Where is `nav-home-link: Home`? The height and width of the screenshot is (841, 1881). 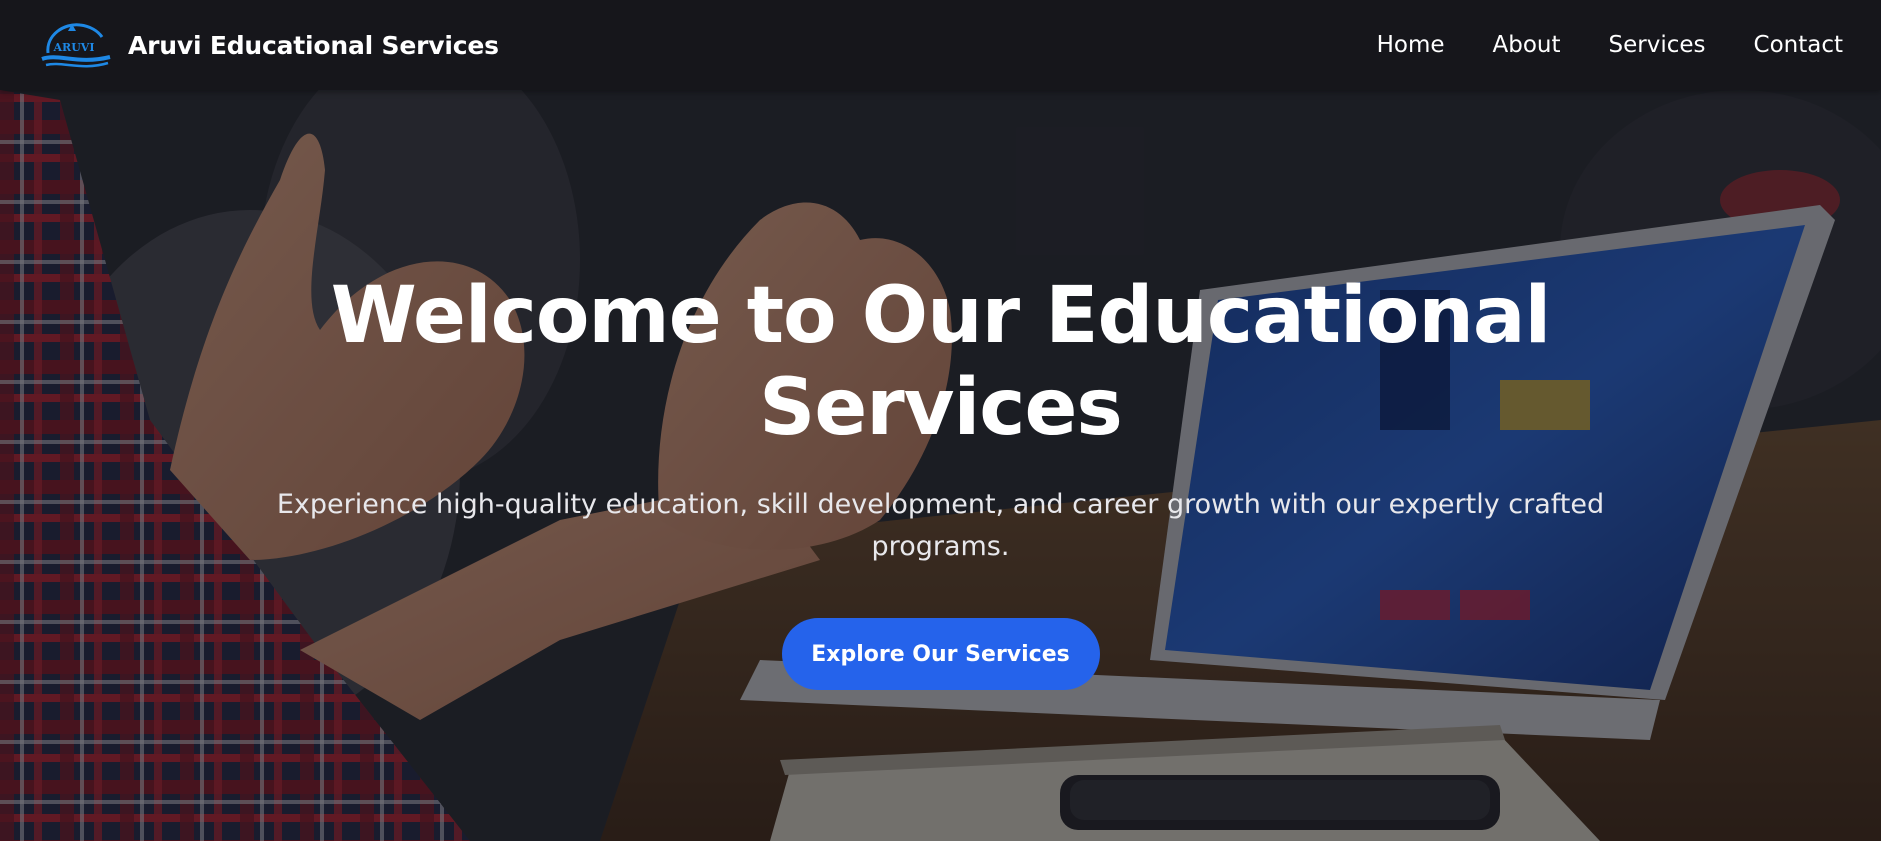
nav-home-link: Home is located at coordinates (1411, 45).